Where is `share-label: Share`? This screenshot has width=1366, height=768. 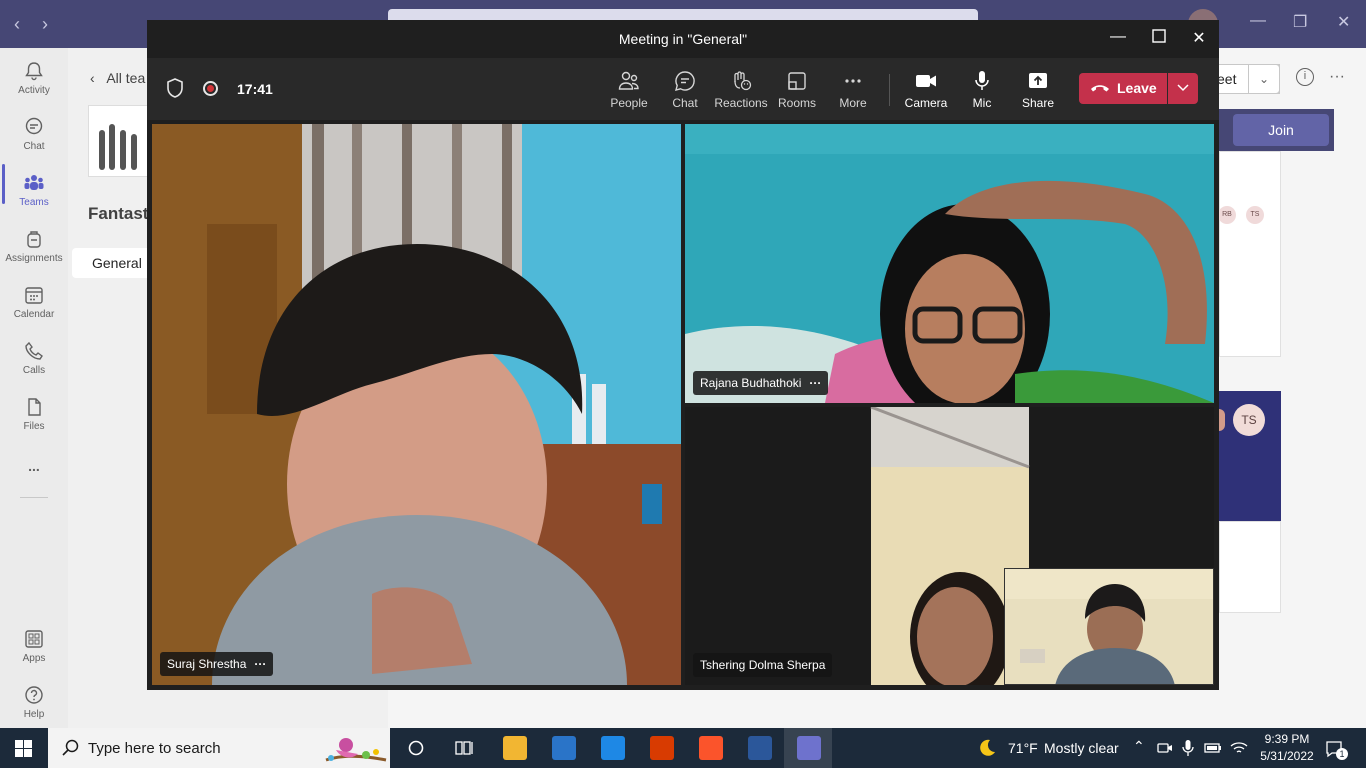 share-label: Share is located at coordinates (1038, 103).